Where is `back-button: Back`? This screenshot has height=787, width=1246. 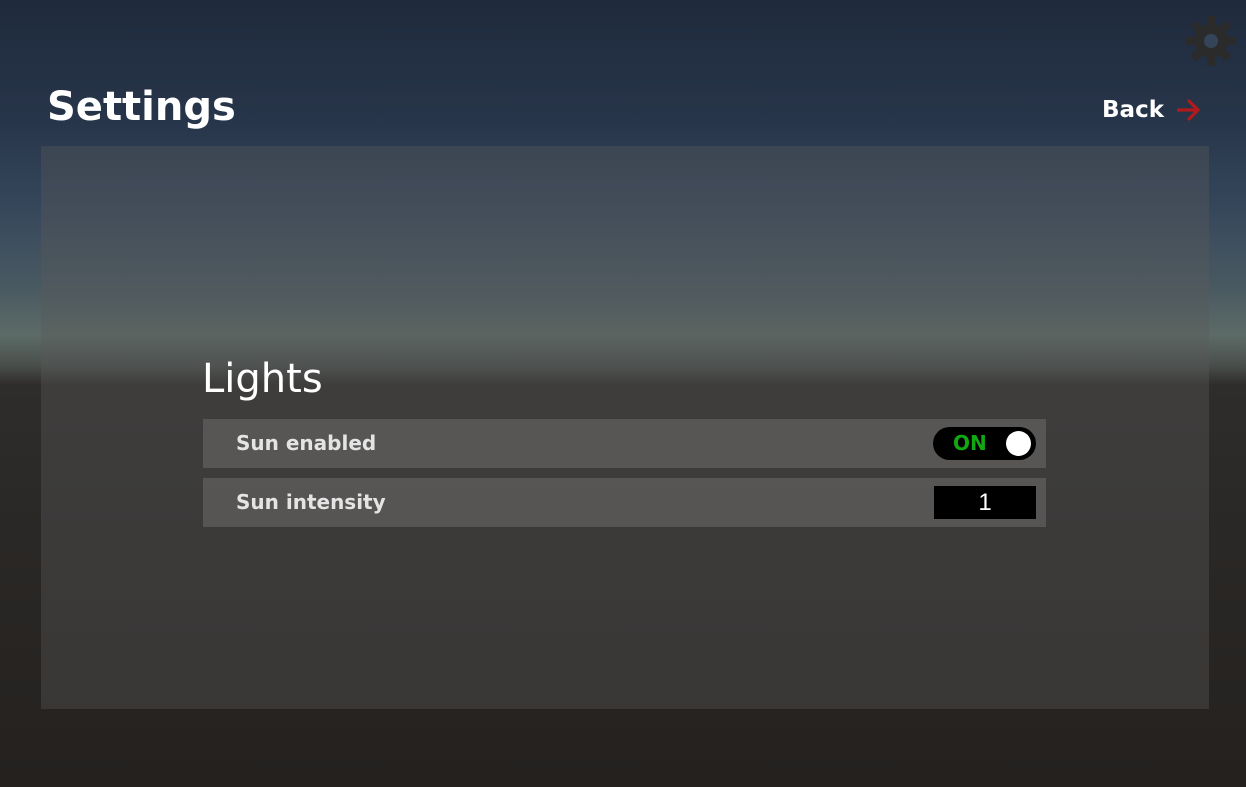
back-button: Back is located at coordinates (1152, 110).